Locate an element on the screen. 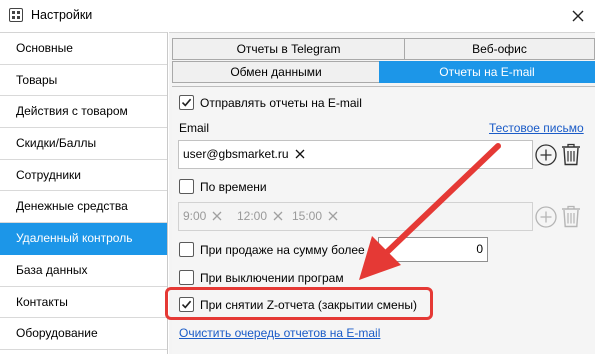  close-button is located at coordinates (578, 16).